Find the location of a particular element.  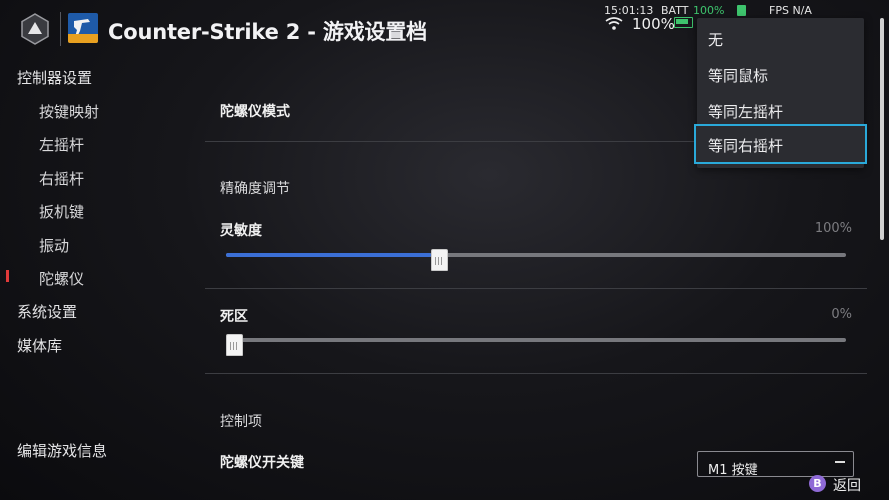

gyro-toggle-label: 陀螺仪开关键 is located at coordinates (262, 463).